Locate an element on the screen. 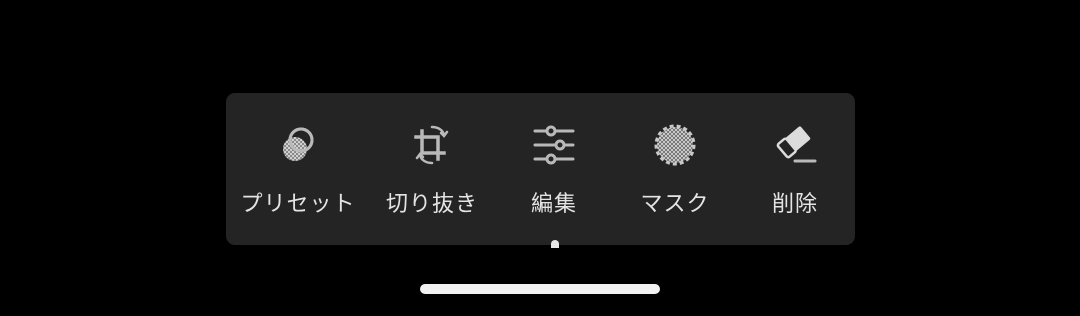 This screenshot has width=1080, height=316. sliders-icon is located at coordinates (554, 145).